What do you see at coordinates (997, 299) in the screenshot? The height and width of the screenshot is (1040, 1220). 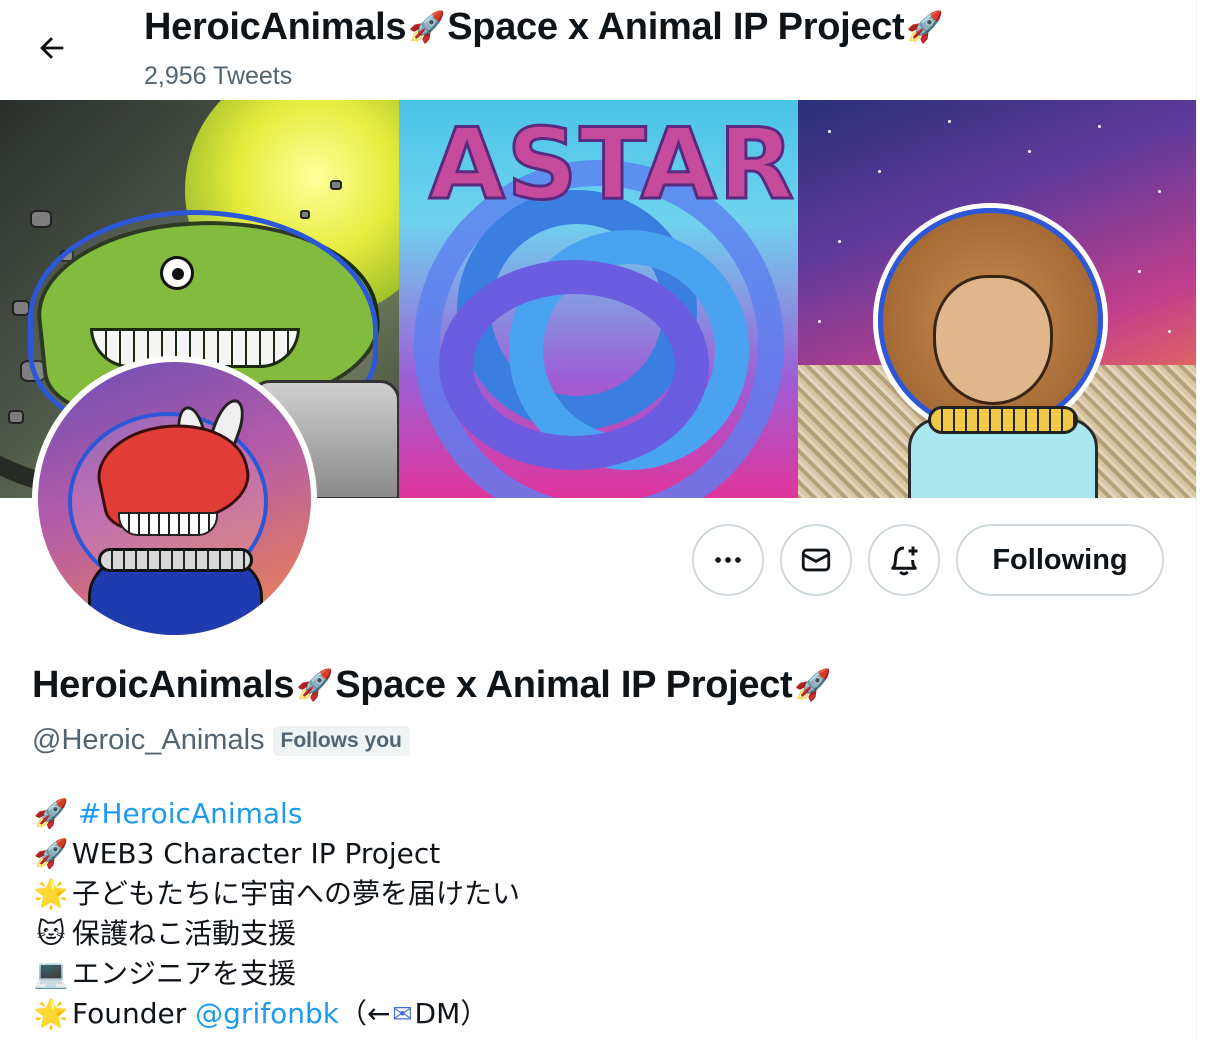 I see `banner-panel-monkey` at bounding box center [997, 299].